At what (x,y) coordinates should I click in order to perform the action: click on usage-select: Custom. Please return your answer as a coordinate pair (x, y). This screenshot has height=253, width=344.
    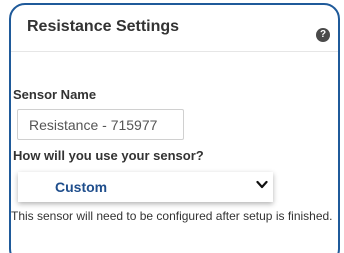
    Looking at the image, I should click on (145, 187).